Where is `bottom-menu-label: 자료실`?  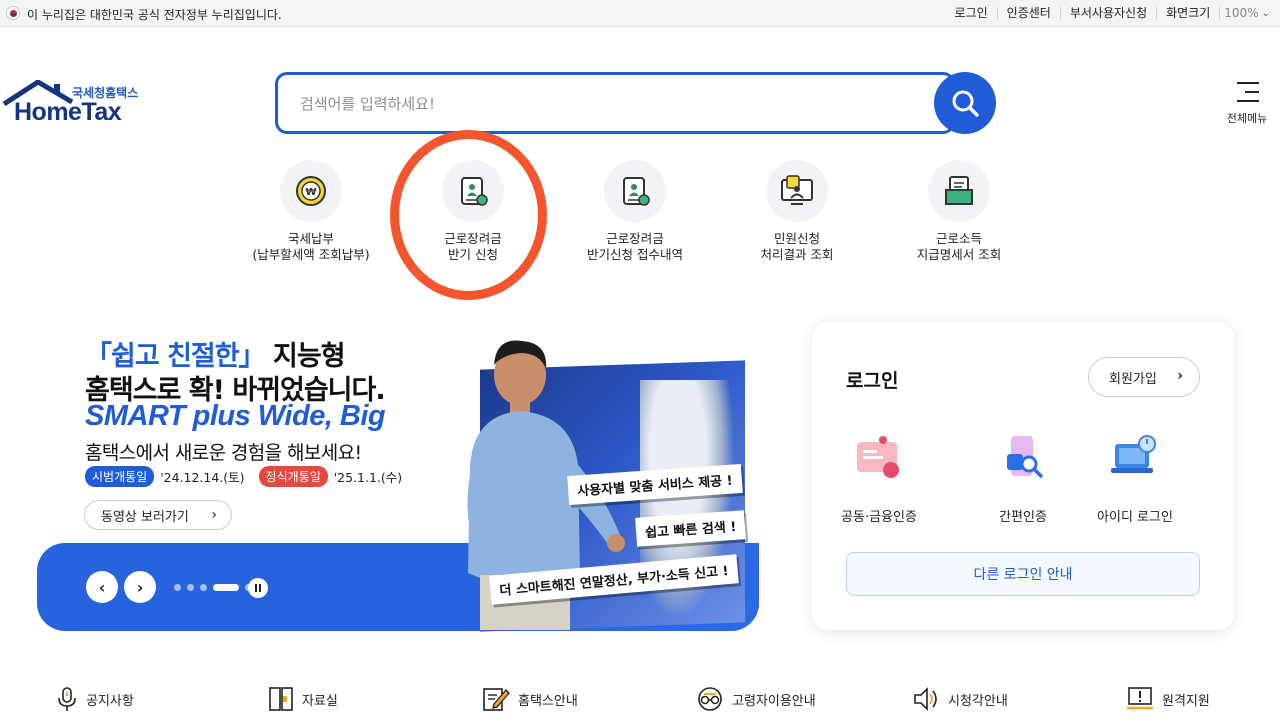
bottom-menu-label: 자료실 is located at coordinates (320, 701).